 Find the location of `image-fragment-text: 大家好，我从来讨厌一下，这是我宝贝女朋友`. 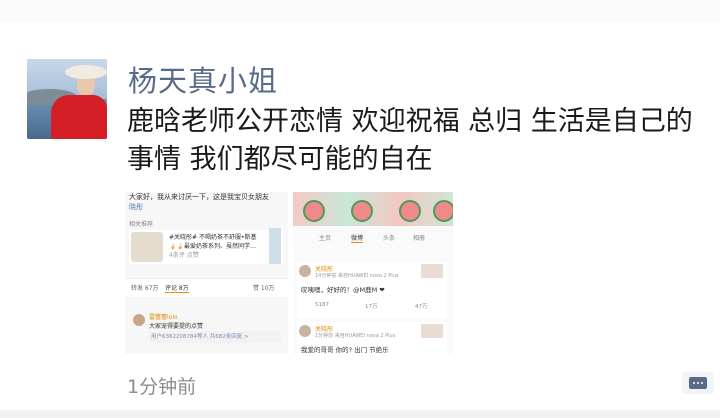

image-fragment-text: 大家好，我从来讨厌一下，这是我宝贝女朋友 is located at coordinates (199, 197).